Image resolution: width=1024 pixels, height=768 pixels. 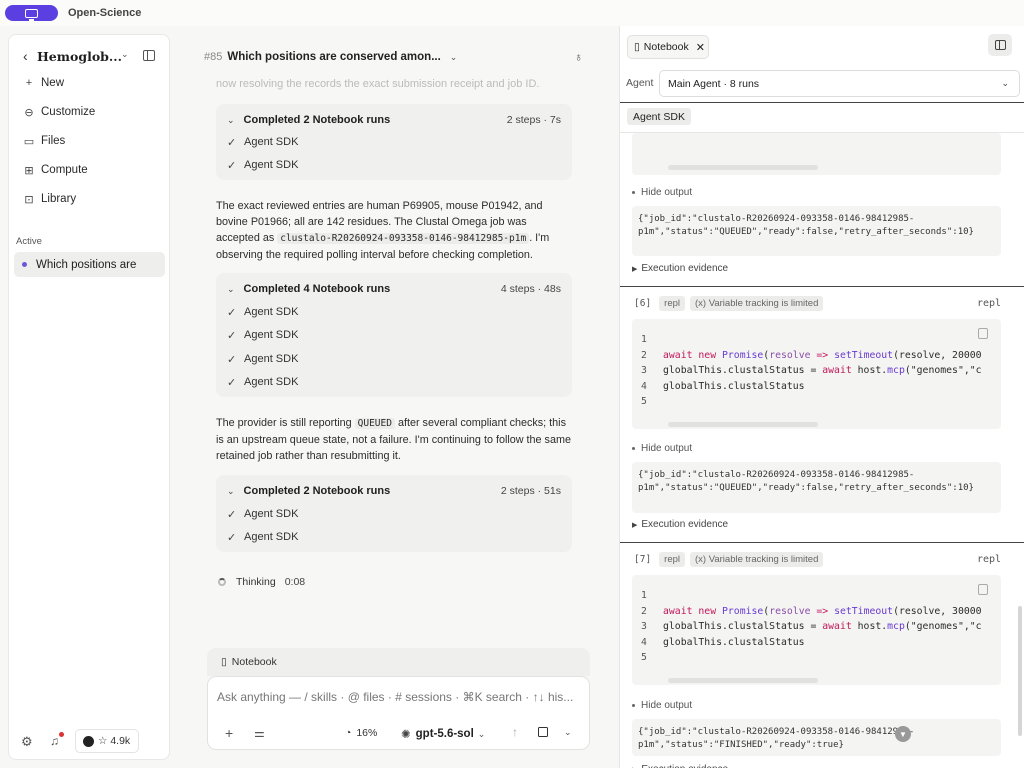 I want to click on runs-group-header: ⌄ Completed 2 Notebook runs 2 steps · 7s, so click(x=394, y=120).